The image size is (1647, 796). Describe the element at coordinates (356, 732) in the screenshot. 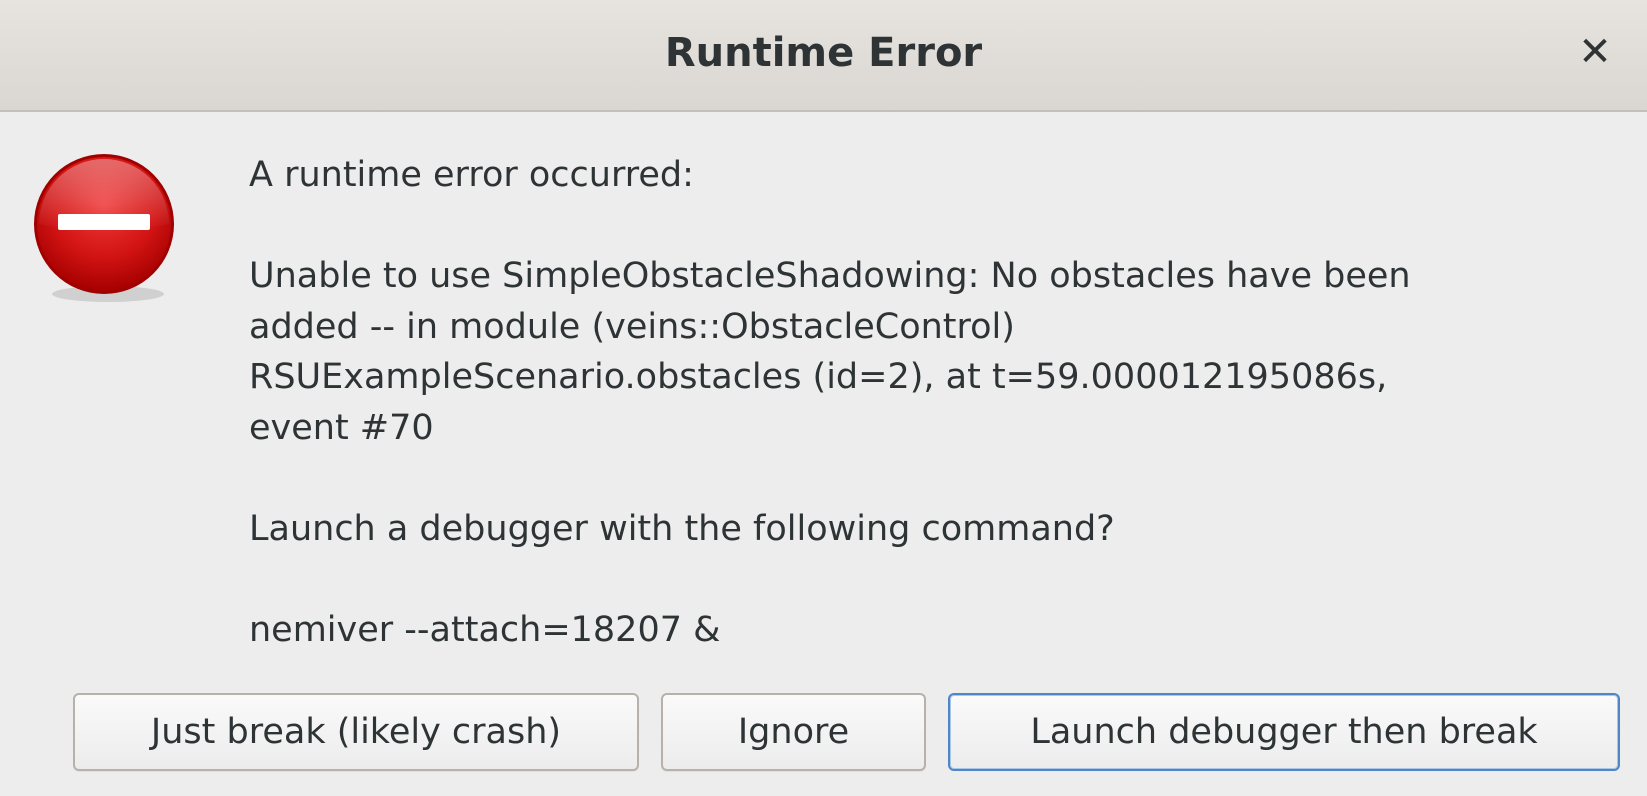

I see `just-break-button: Just break (likely crash)` at that location.